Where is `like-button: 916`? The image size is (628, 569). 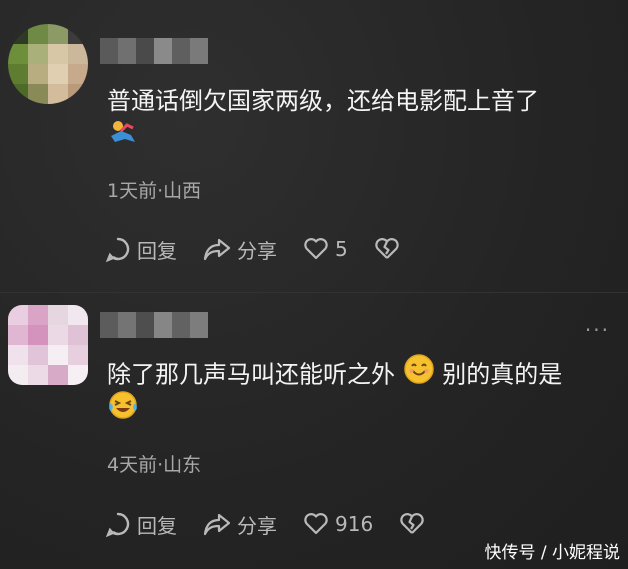 like-button: 916 is located at coordinates (338, 524).